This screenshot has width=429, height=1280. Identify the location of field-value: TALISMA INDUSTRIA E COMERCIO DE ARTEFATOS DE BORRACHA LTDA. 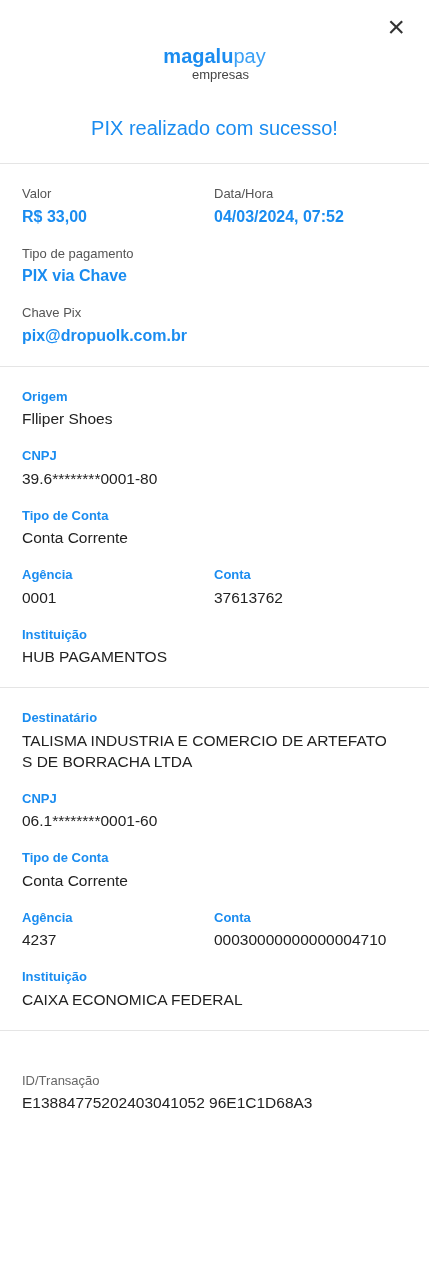
(205, 751).